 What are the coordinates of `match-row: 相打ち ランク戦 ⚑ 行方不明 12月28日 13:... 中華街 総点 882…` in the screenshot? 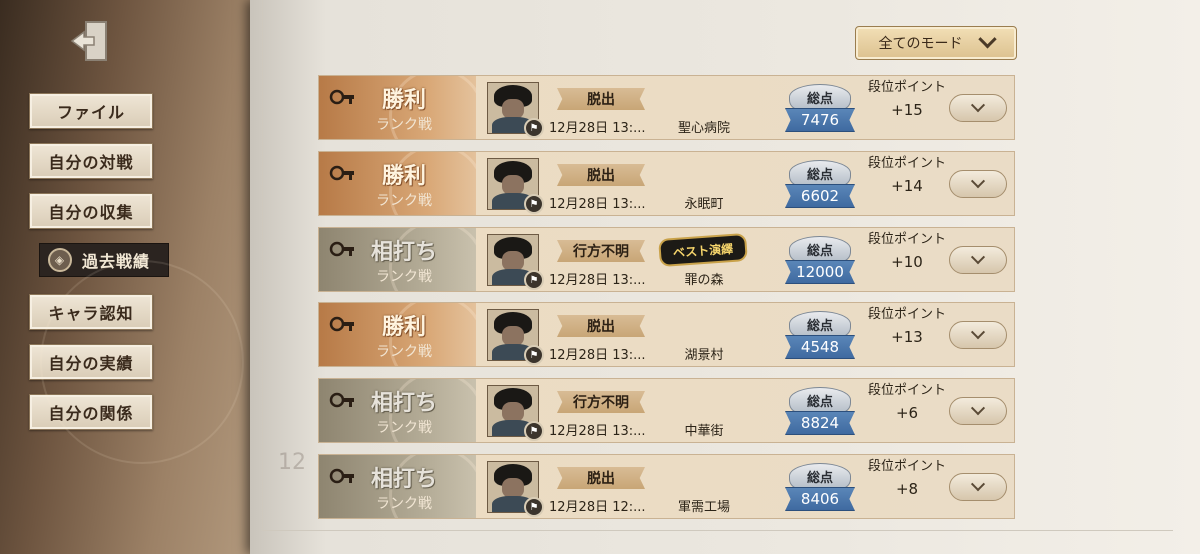 It's located at (666, 410).